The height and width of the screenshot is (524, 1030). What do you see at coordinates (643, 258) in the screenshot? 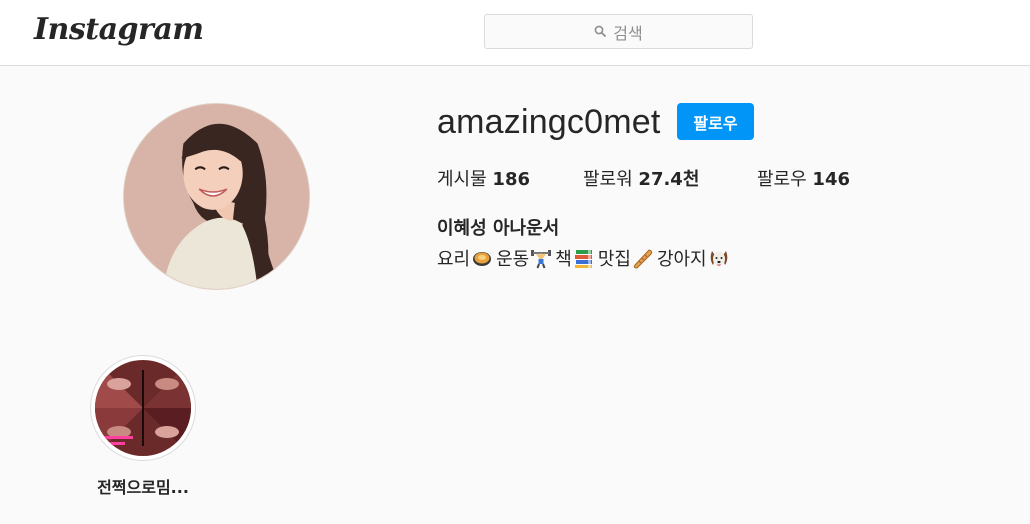
I see `baguette-icon` at bounding box center [643, 258].